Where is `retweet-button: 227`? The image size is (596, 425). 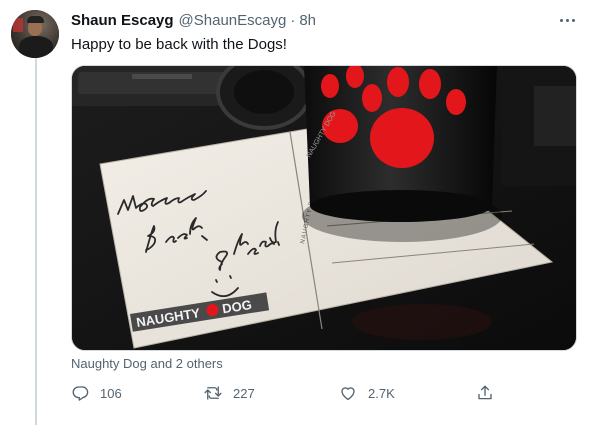 retweet-button: 227 is located at coordinates (229, 393).